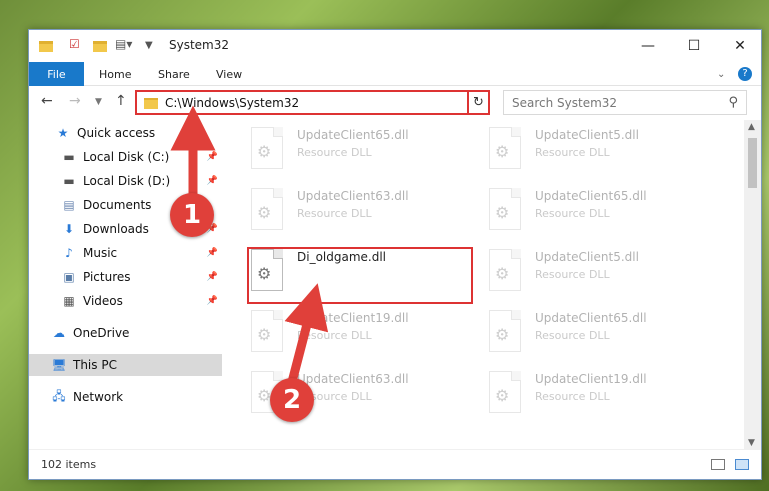  I want to click on tab-share: Share, so click(174, 74).